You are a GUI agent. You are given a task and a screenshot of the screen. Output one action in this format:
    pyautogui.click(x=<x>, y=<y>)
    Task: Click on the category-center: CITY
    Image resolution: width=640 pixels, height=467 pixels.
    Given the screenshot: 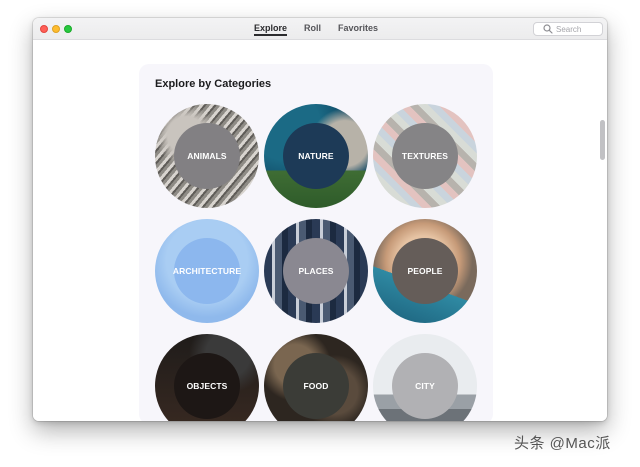 What is the action you would take?
    pyautogui.click(x=425, y=386)
    